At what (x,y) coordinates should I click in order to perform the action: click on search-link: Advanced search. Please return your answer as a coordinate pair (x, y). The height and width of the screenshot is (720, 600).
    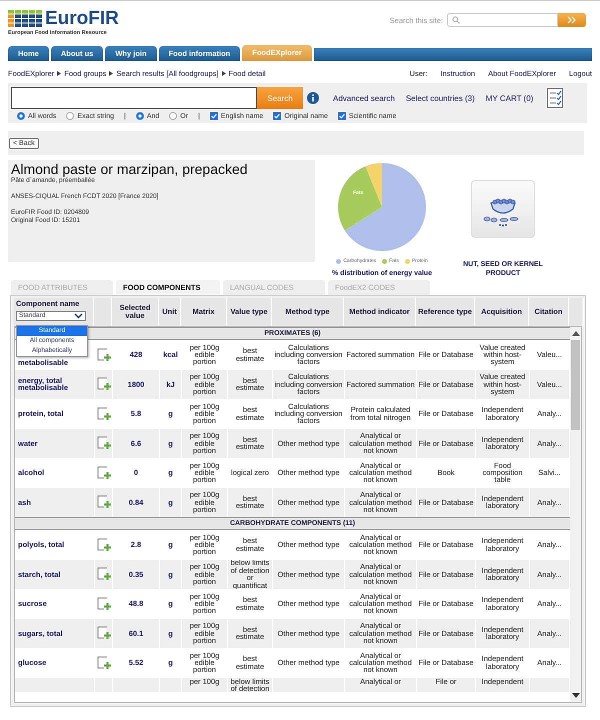
    Looking at the image, I should click on (364, 98).